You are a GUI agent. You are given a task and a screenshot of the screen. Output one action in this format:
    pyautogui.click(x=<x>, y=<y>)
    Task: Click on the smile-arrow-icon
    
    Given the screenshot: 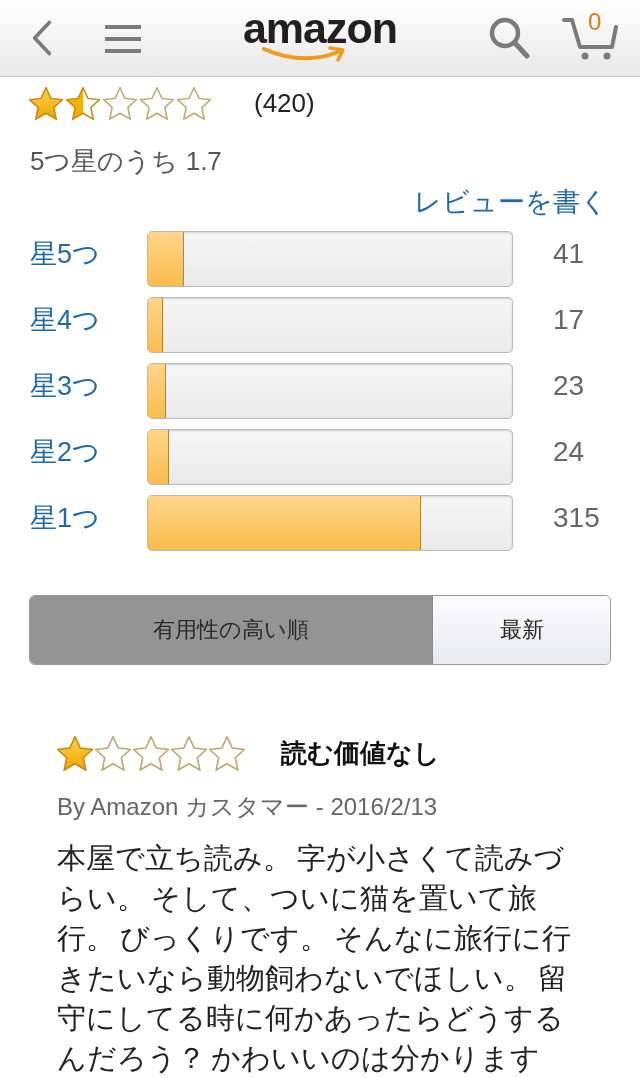 What is the action you would take?
    pyautogui.click(x=304, y=54)
    